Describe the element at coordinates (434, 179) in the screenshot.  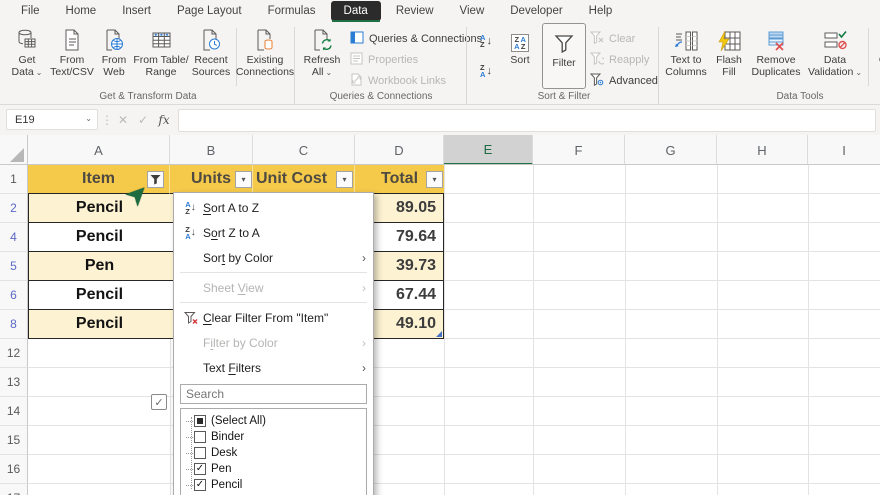
I see `total-filter-button: ▾` at that location.